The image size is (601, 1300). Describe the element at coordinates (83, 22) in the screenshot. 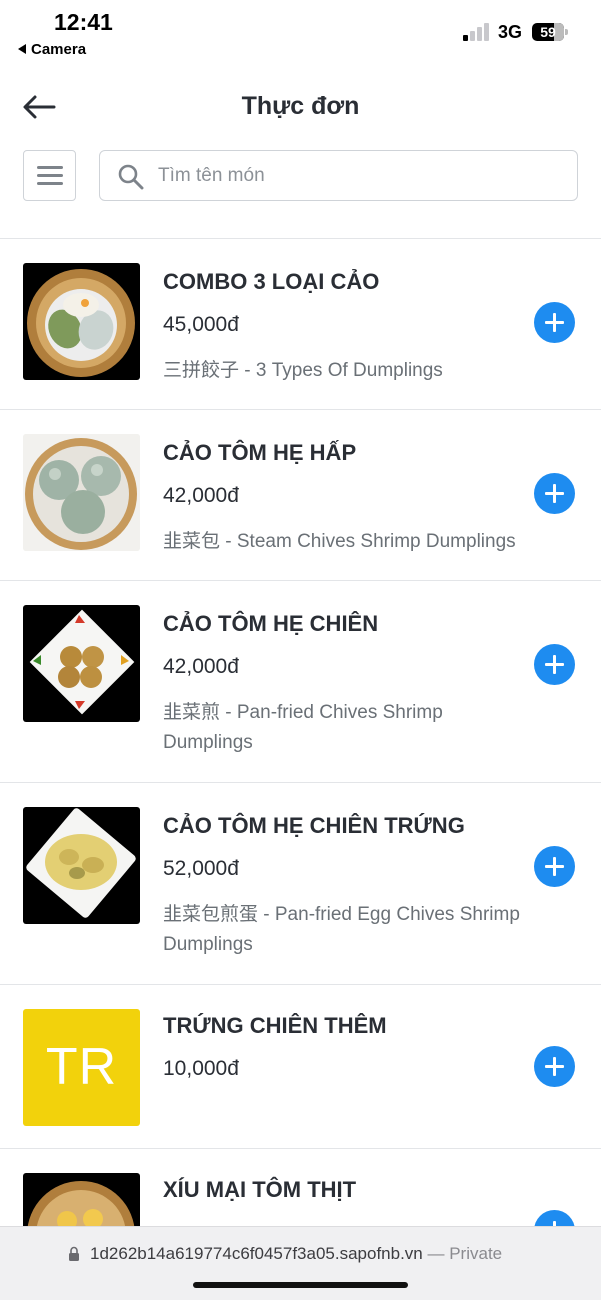

I see `status-time: 12:41` at that location.